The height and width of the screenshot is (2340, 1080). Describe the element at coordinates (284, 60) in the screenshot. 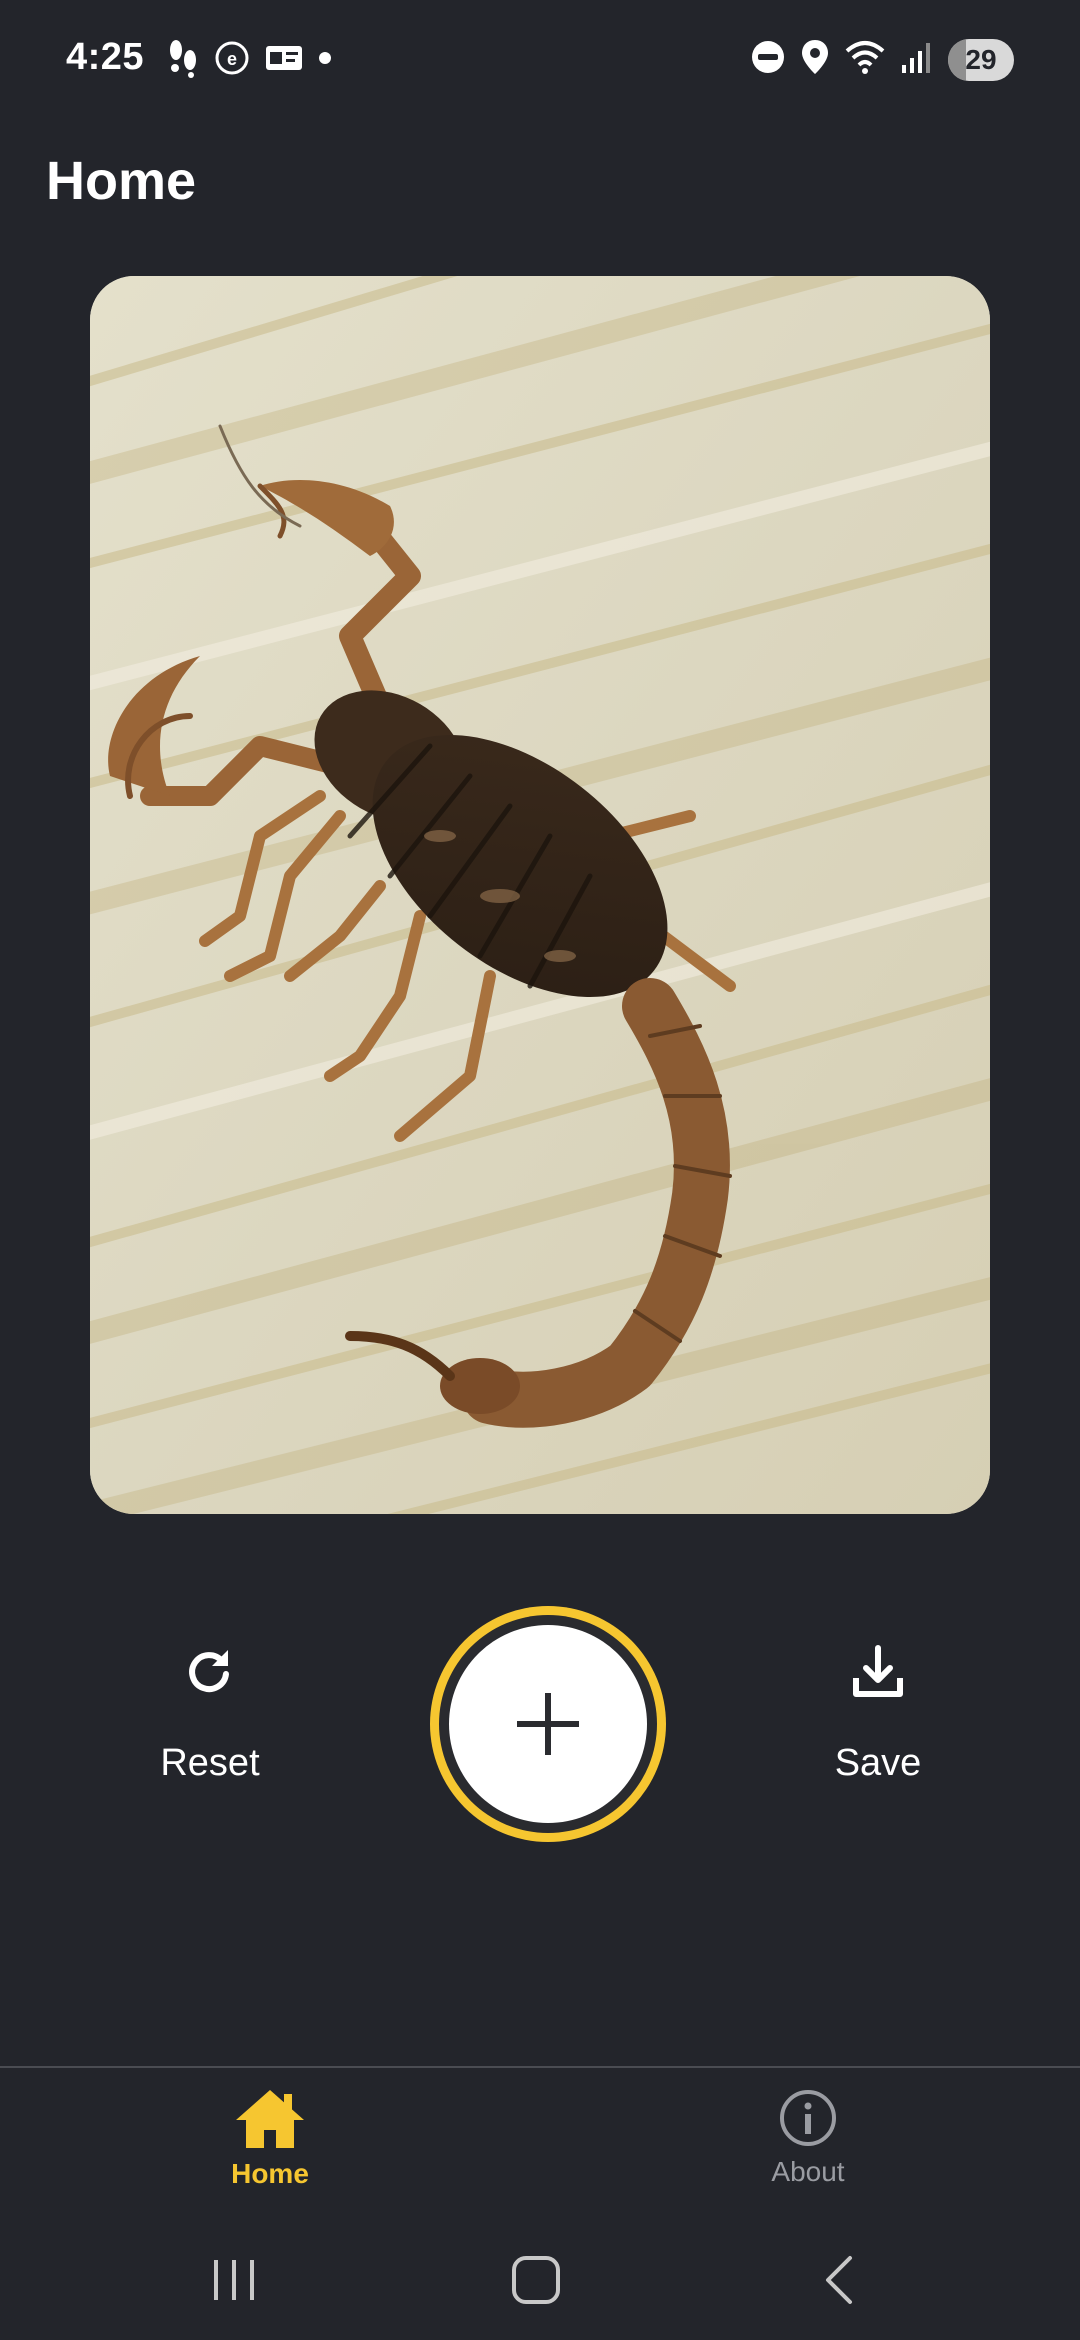

I see `card-icon` at that location.